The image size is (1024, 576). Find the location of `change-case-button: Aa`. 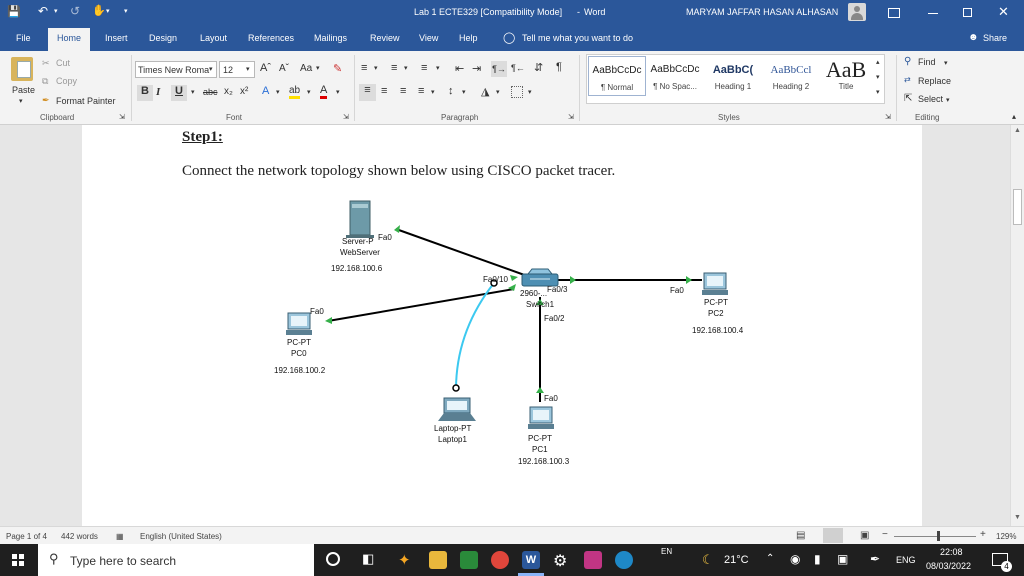

change-case-button: Aa is located at coordinates (306, 68).